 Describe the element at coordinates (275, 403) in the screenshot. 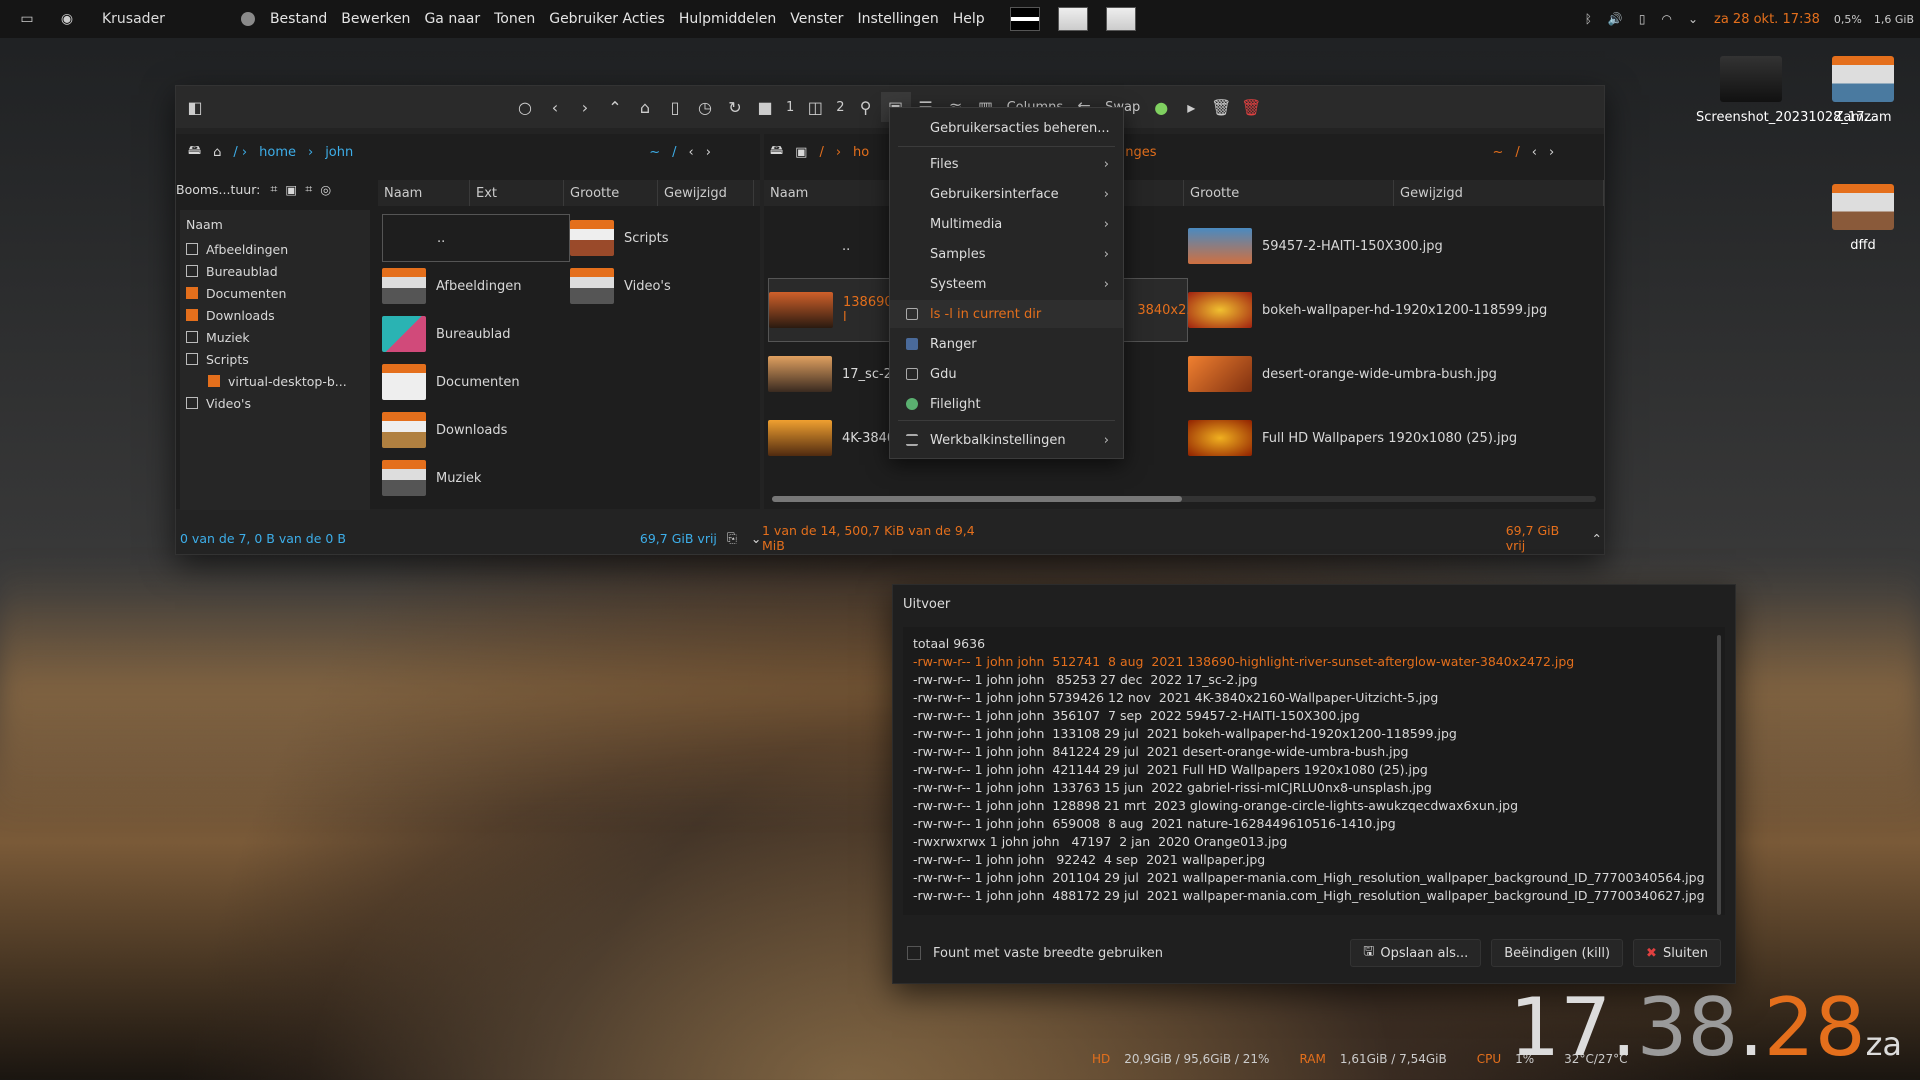

I see `tree-item-videos: Video's` at that location.